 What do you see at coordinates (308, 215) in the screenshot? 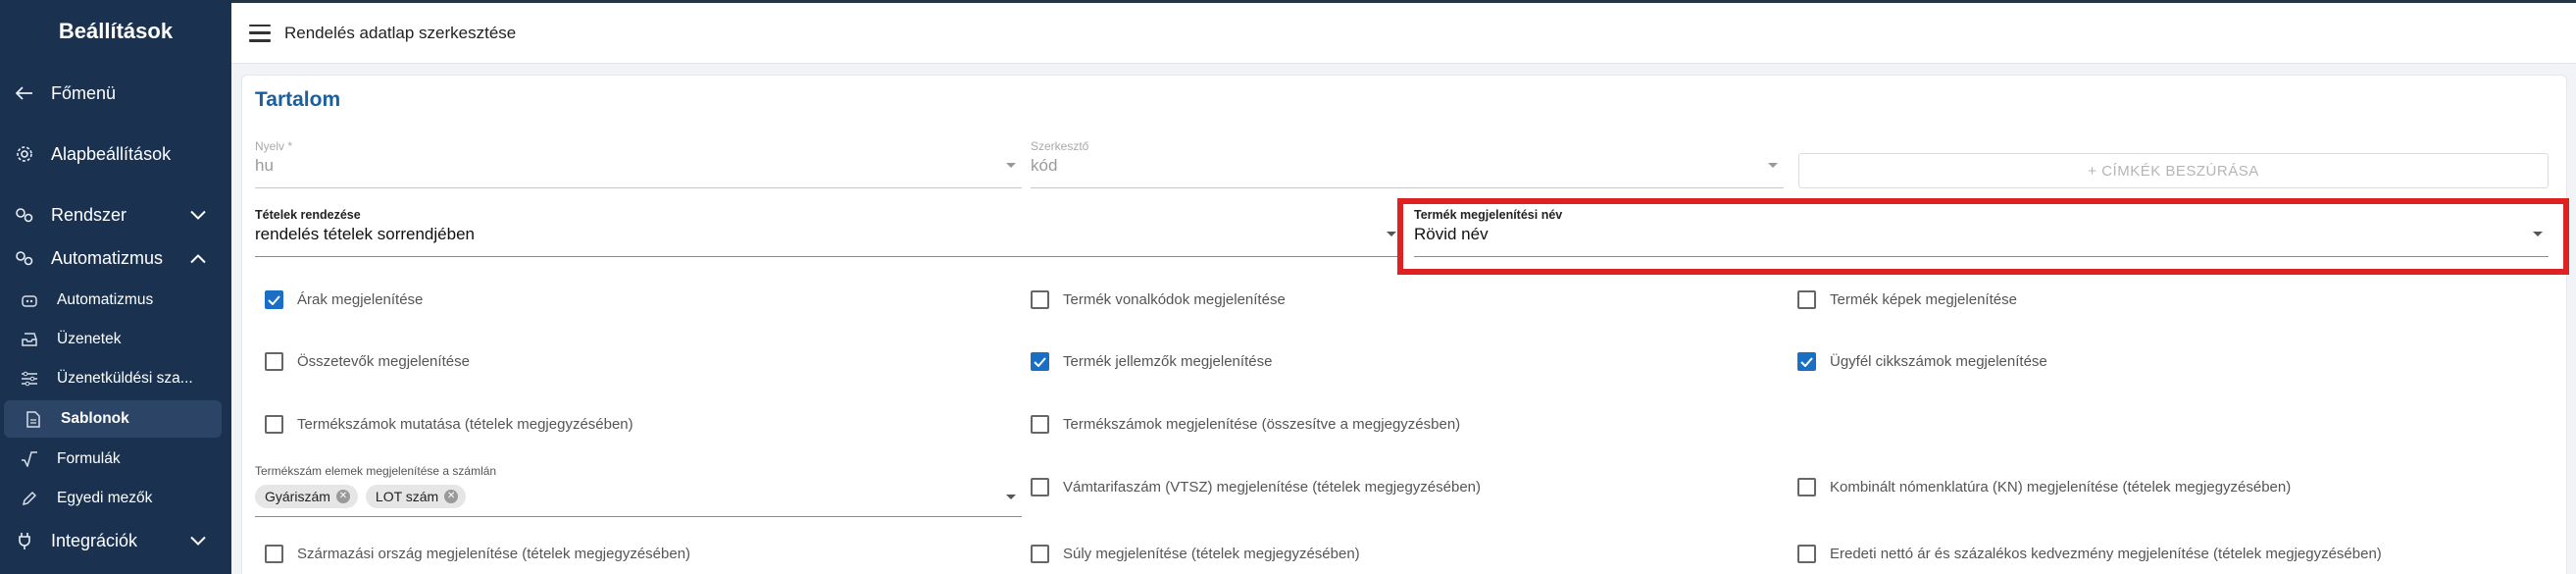
I see `ordering-label: Tételek rendezése` at bounding box center [308, 215].